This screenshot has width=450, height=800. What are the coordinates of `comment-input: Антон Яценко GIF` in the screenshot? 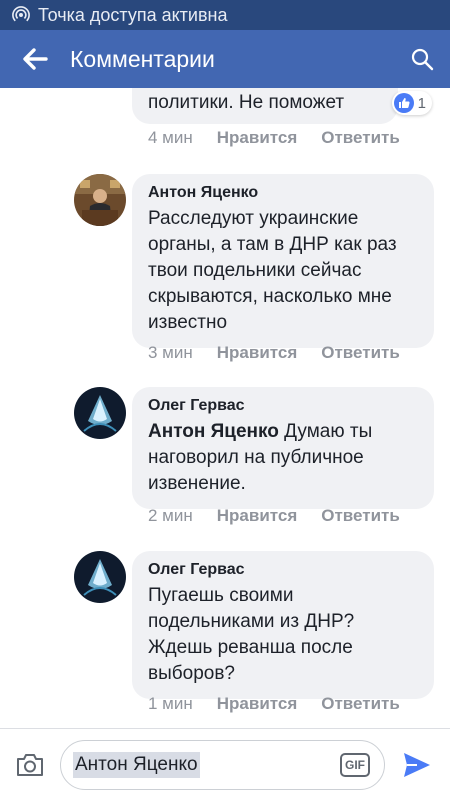 It's located at (222, 764).